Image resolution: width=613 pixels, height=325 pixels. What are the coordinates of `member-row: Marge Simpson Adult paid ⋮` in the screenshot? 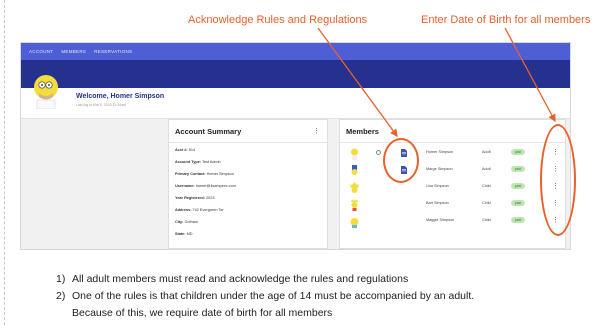 It's located at (452, 171).